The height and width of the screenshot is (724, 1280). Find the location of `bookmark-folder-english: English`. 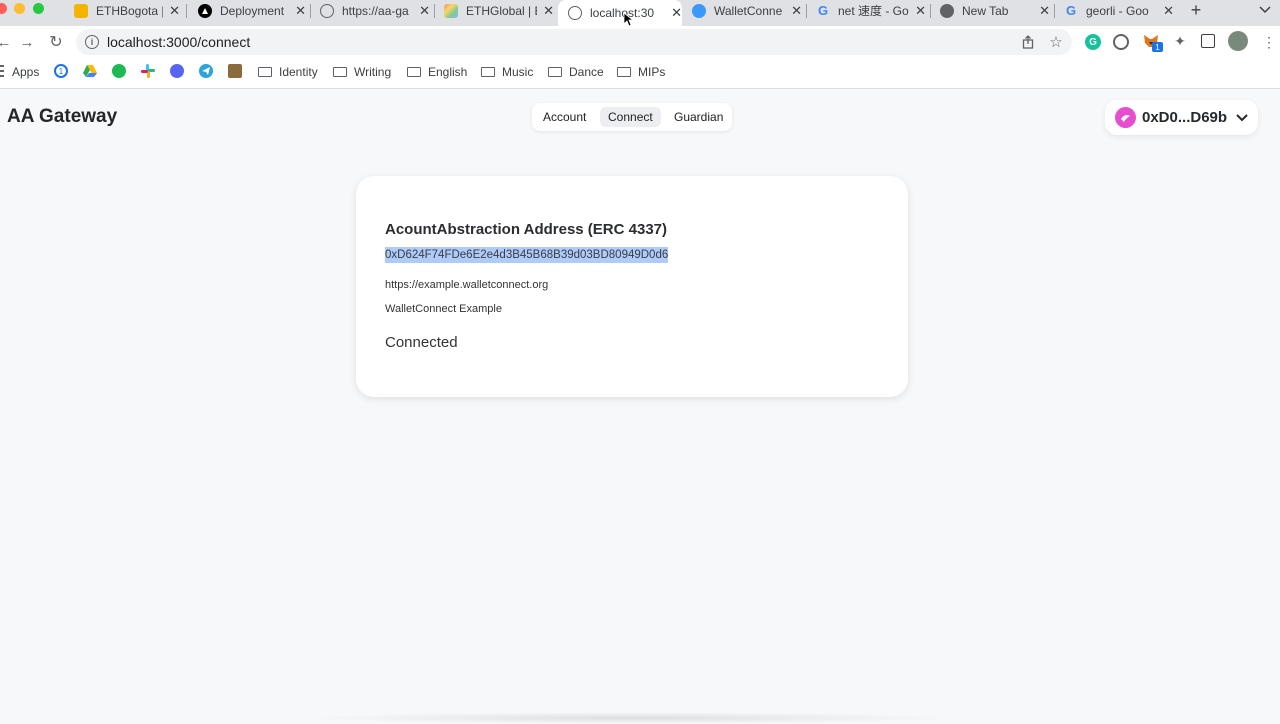

bookmark-folder-english: English is located at coordinates (437, 72).